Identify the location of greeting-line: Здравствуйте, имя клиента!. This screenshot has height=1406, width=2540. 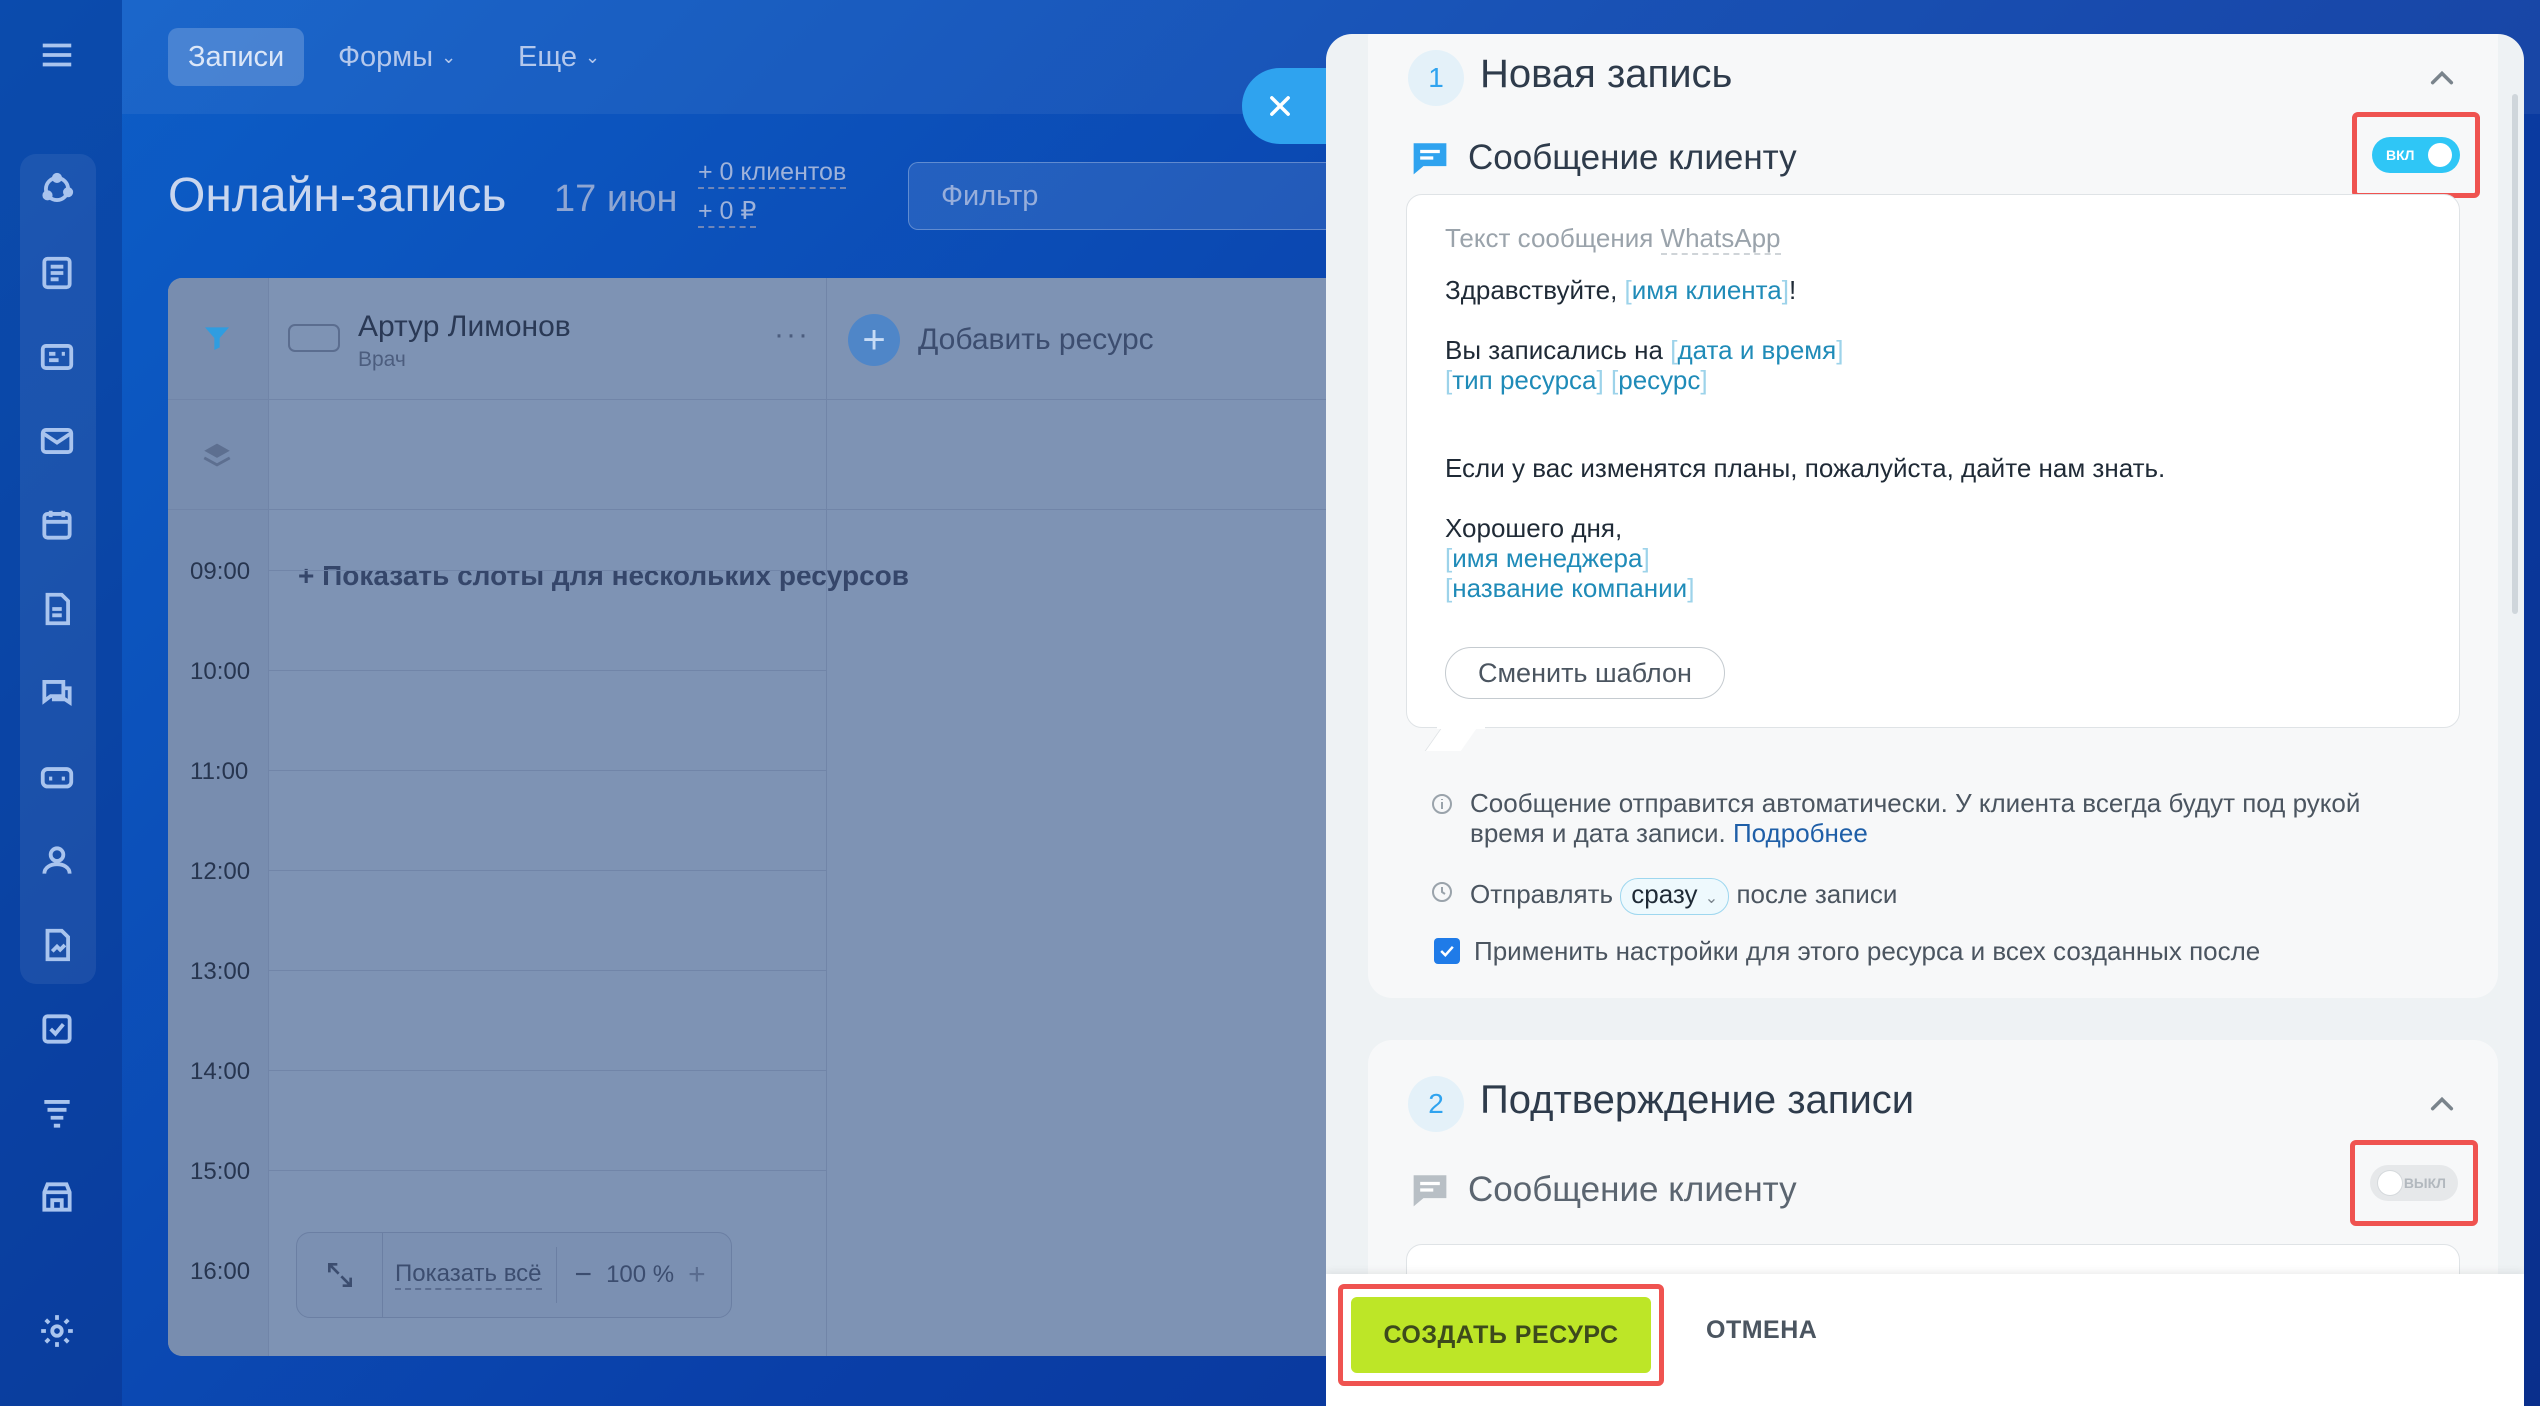
(1620, 290).